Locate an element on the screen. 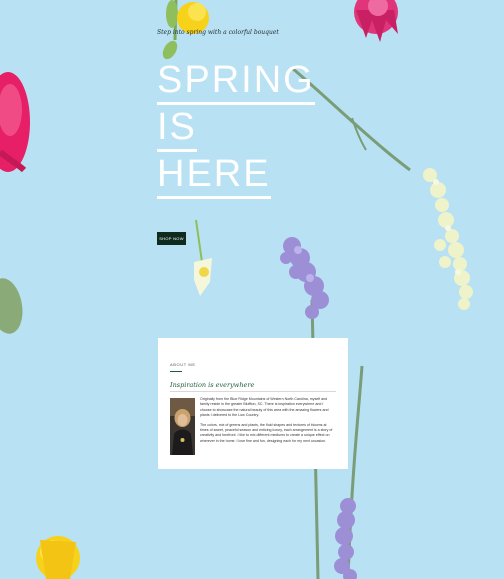 This screenshot has width=504, height=579. yellow-flower-bottom is located at coordinates (58, 557).